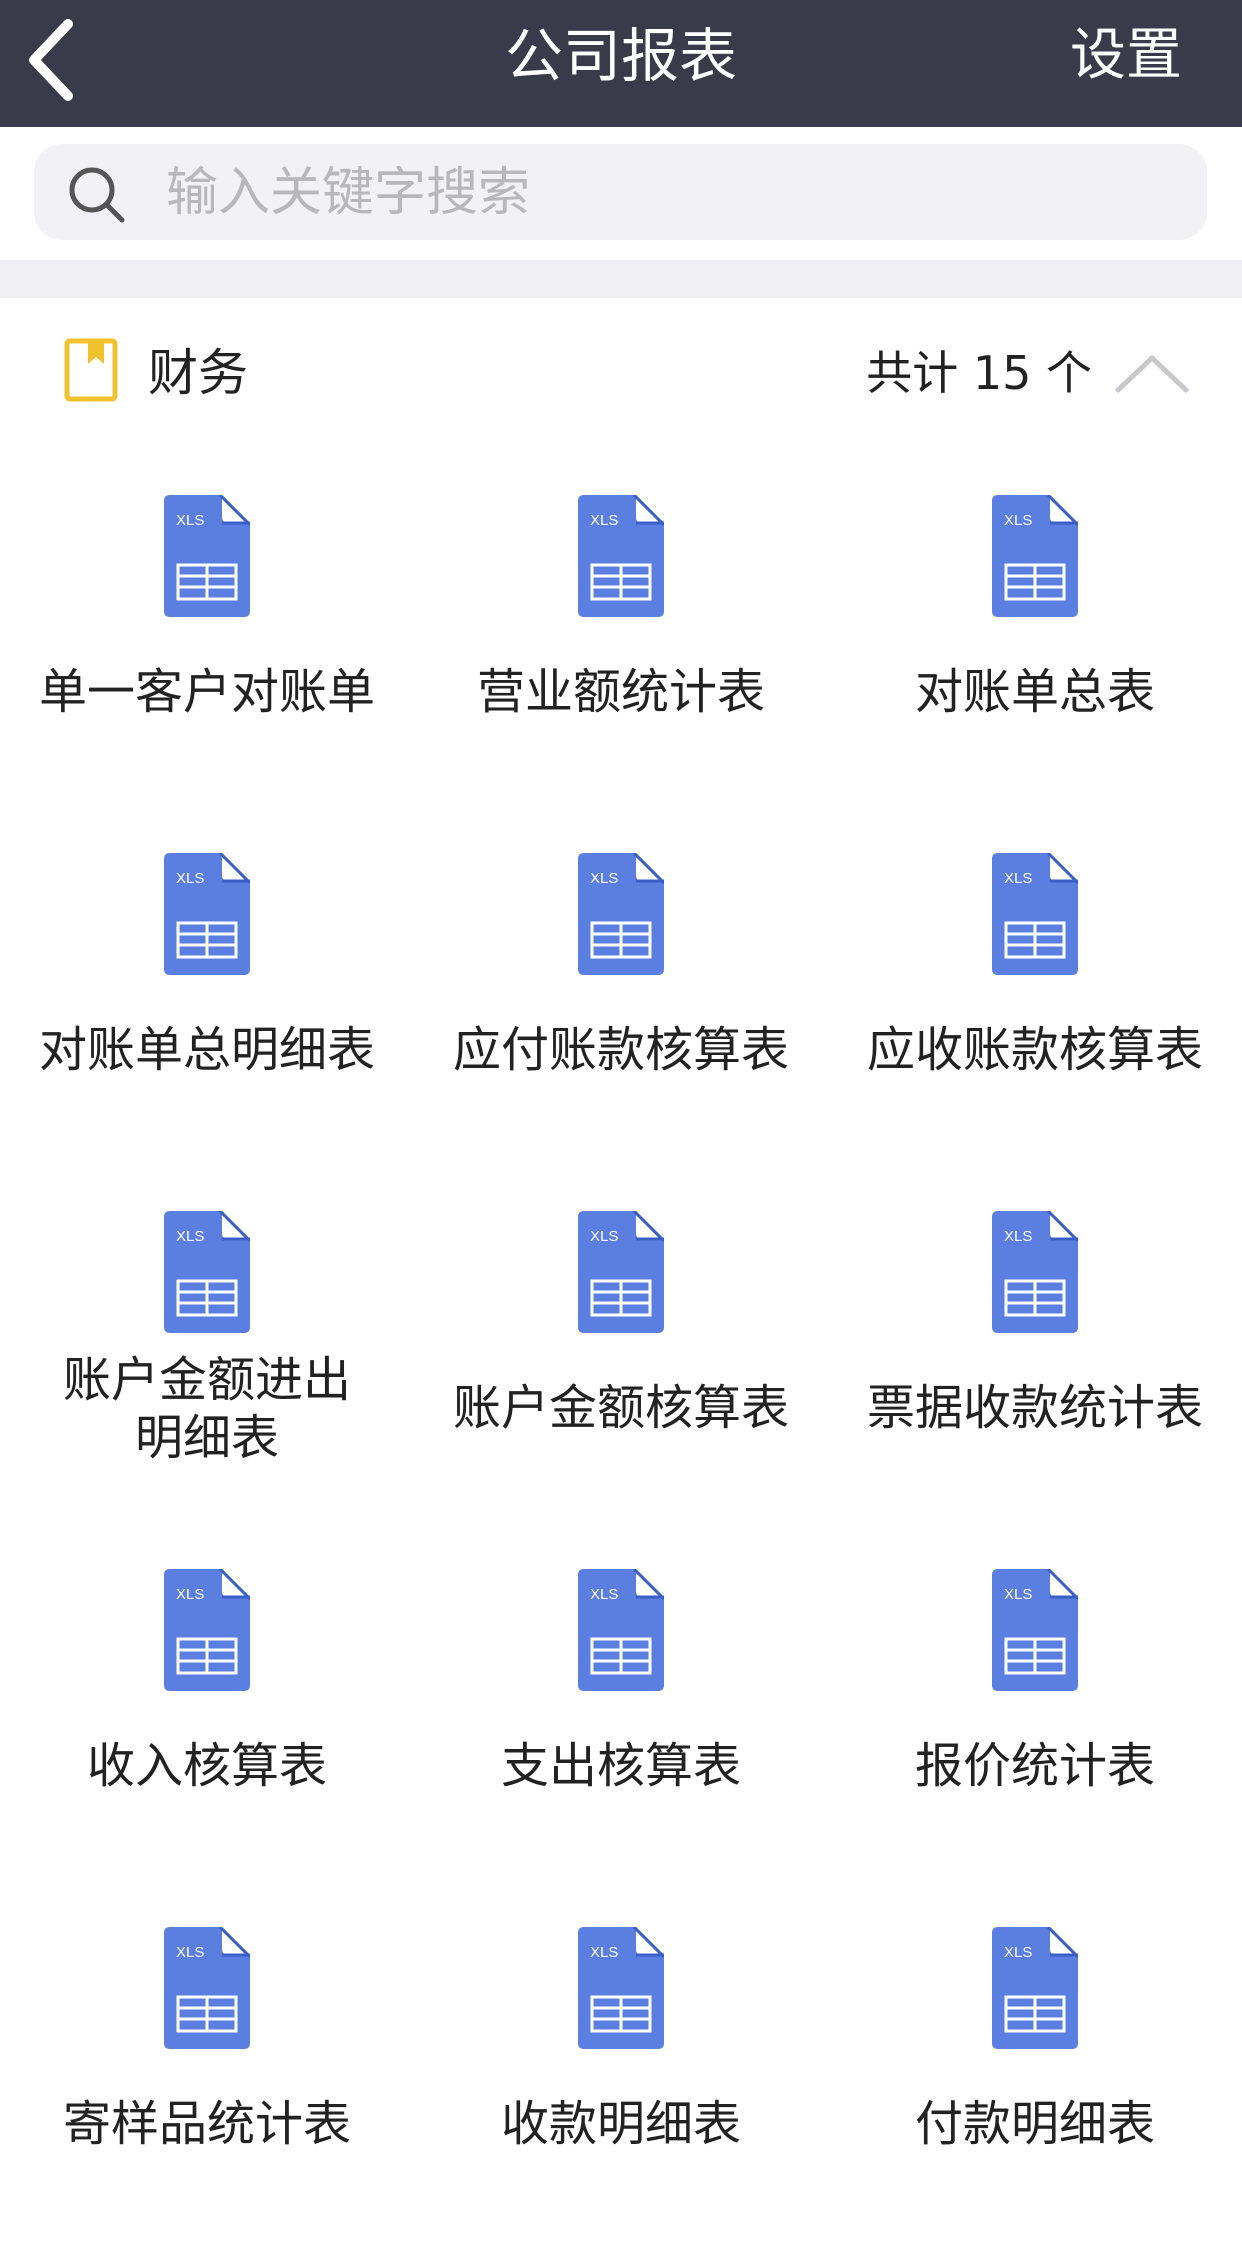  What do you see at coordinates (1034, 1766) in the screenshot?
I see `report-label: 报价统计表` at bounding box center [1034, 1766].